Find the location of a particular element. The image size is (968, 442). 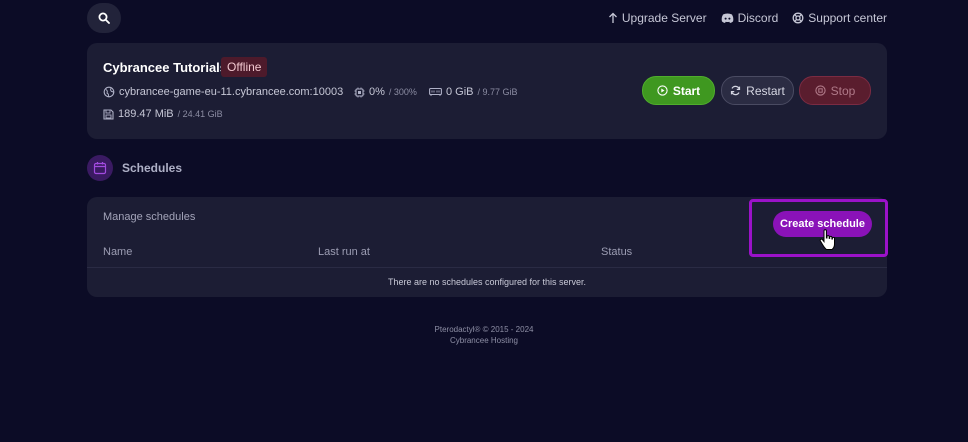

upgrade-server-label: Upgrade Server is located at coordinates (664, 18).